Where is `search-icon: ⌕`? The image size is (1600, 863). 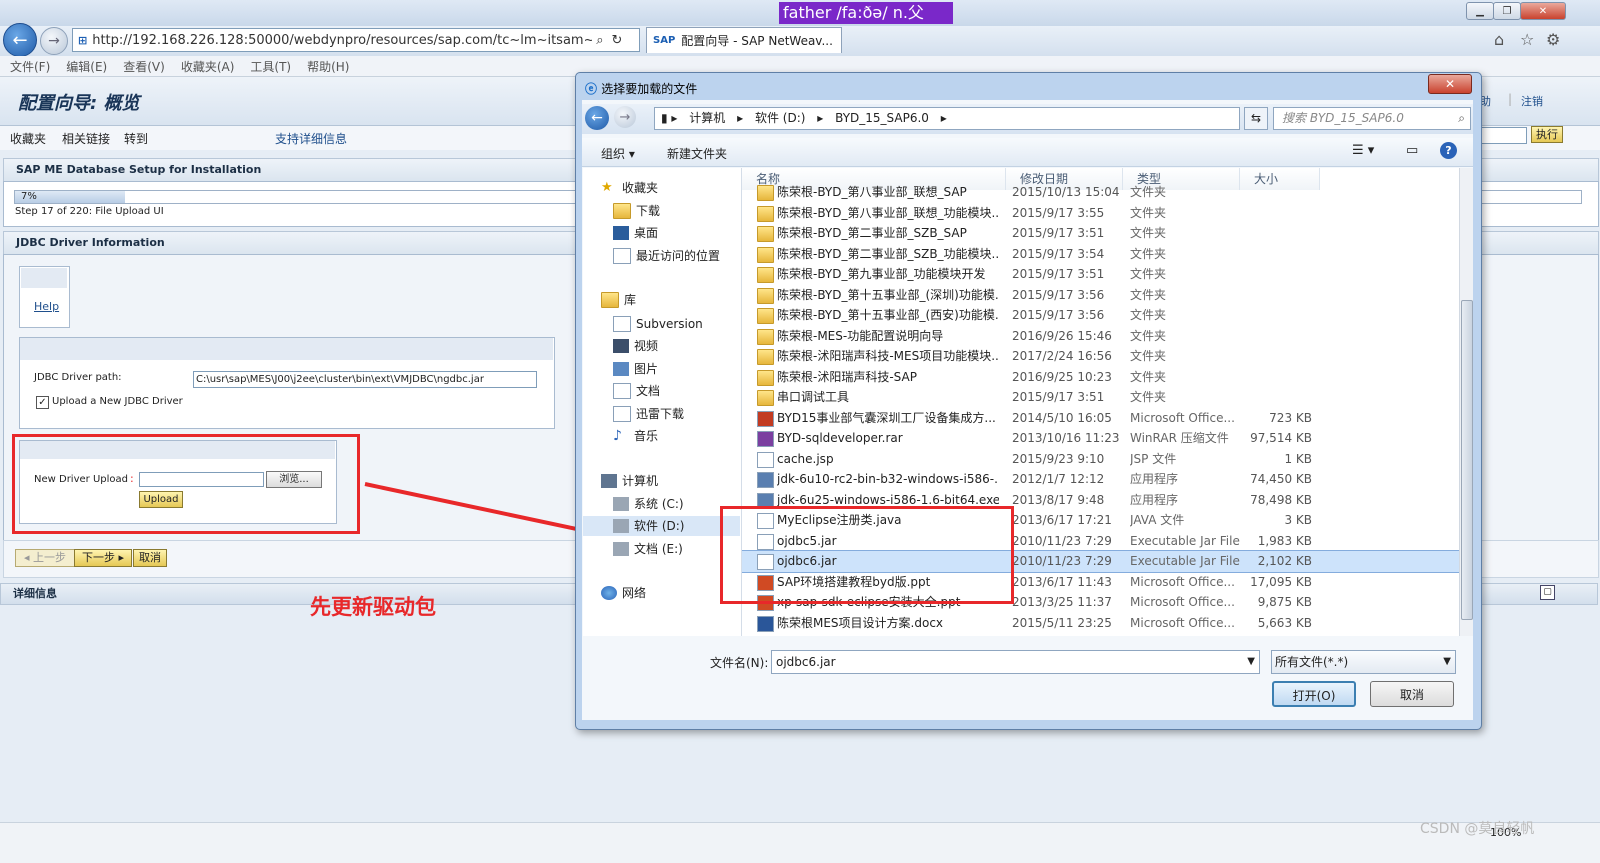 search-icon: ⌕ is located at coordinates (1461, 118).